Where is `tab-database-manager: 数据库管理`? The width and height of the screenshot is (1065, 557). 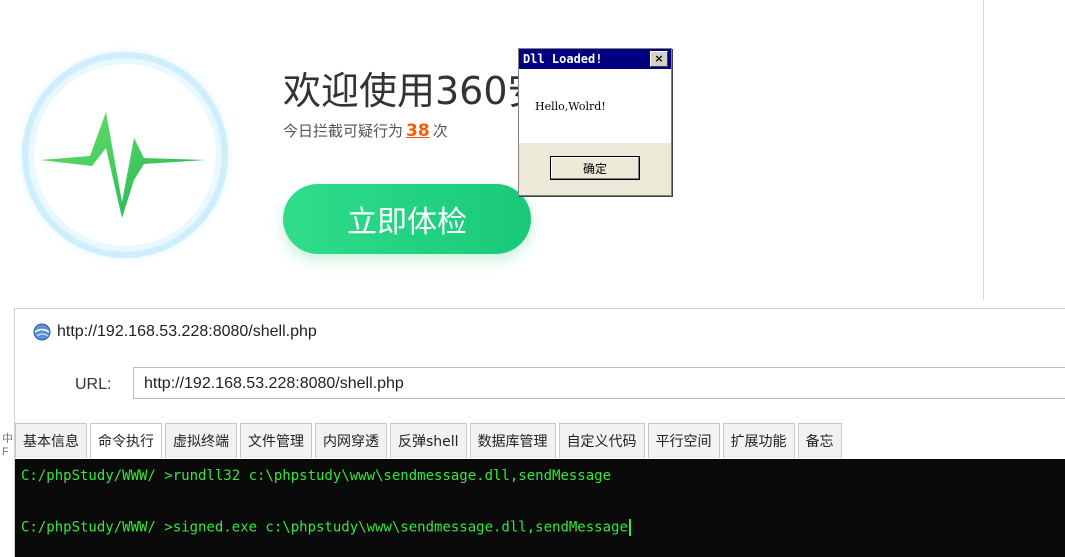
tab-database-manager: 数据库管理 is located at coordinates (512, 440).